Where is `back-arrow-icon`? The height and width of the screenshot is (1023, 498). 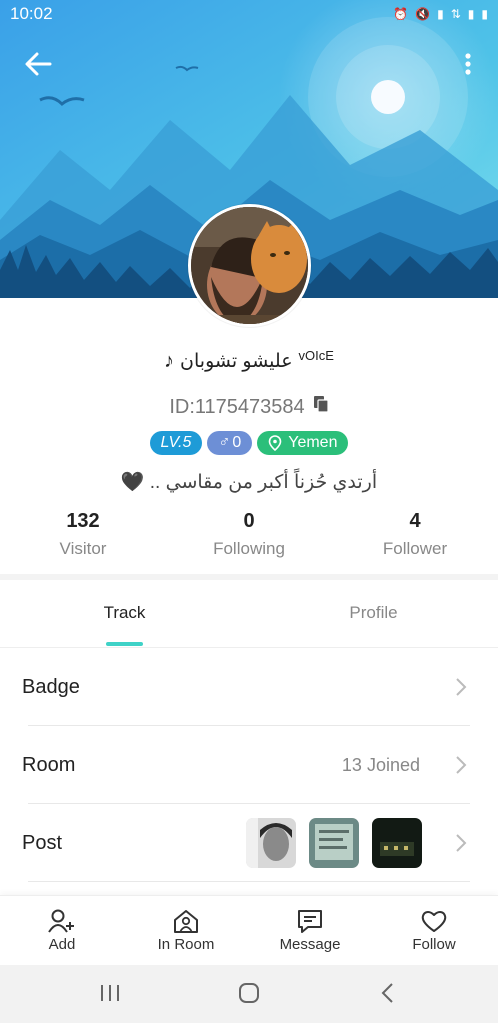 back-arrow-icon is located at coordinates (38, 64).